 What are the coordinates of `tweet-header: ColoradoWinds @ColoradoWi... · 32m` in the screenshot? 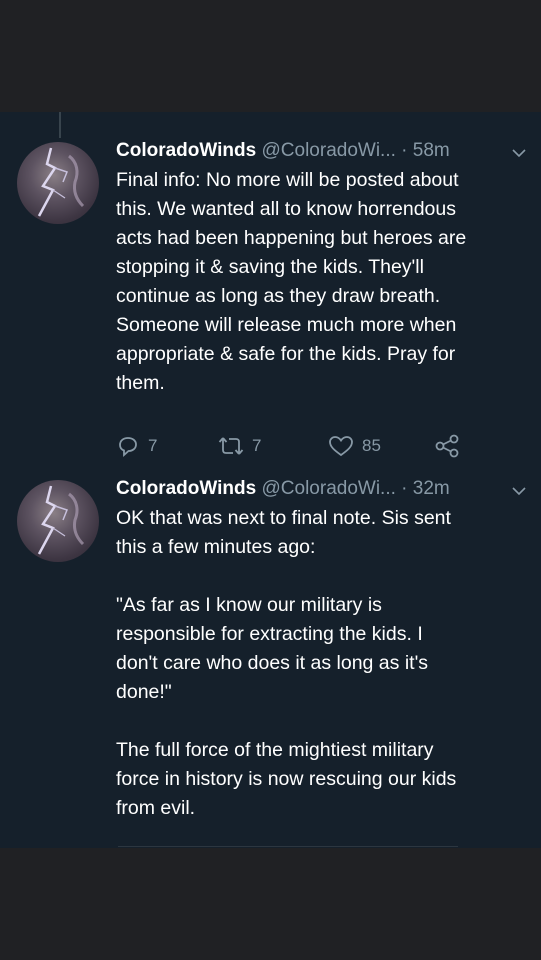 It's located at (322, 489).